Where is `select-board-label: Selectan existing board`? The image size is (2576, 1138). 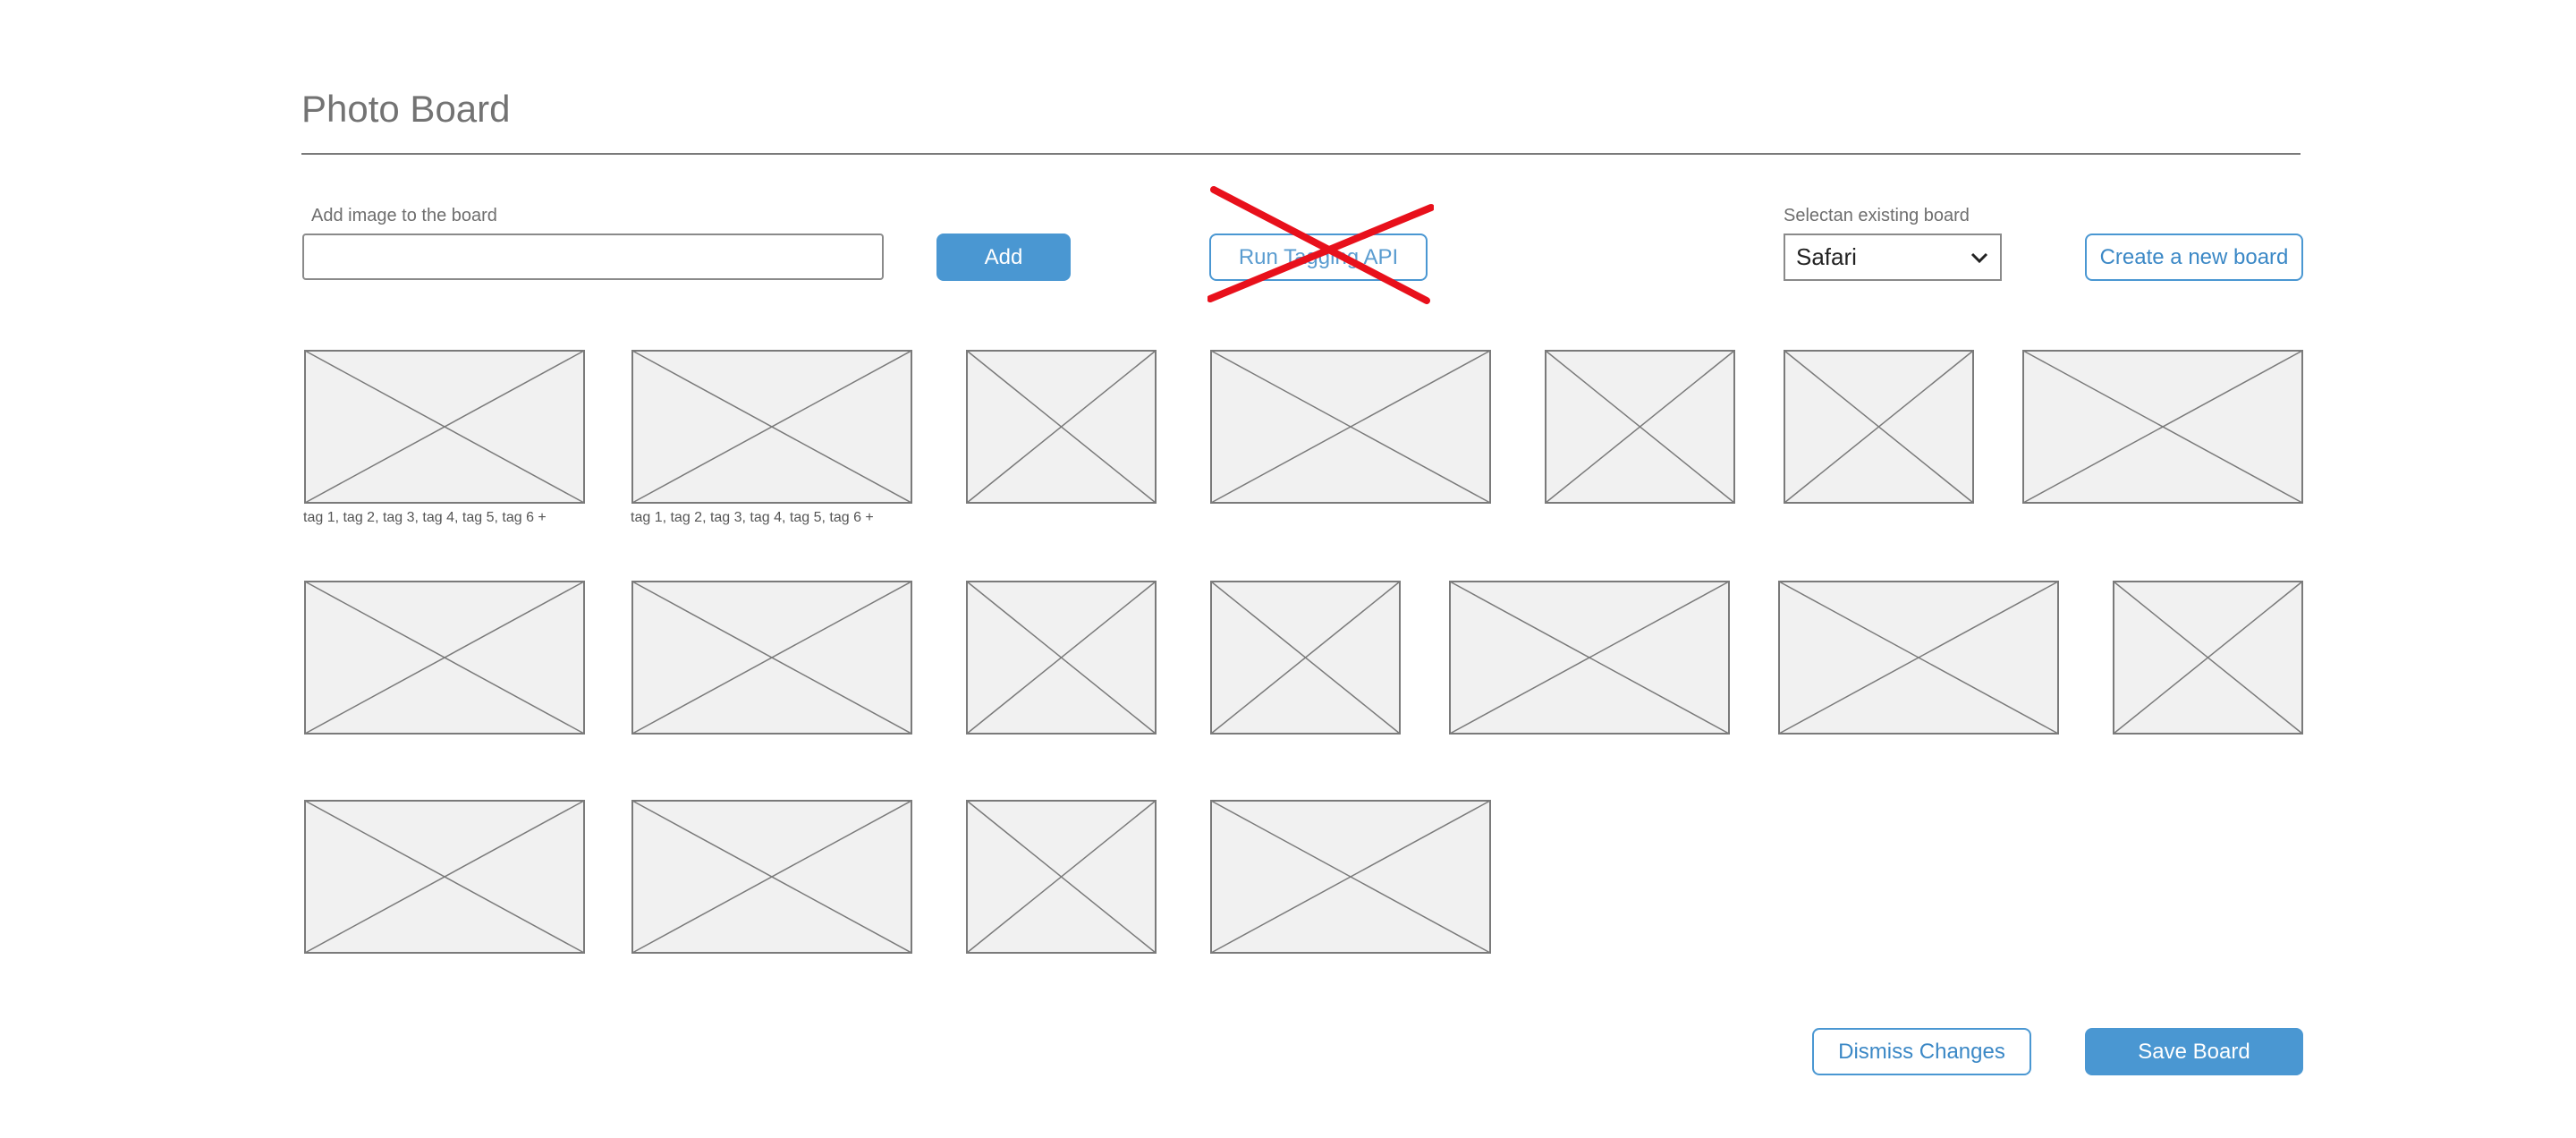 select-board-label: Selectan existing board is located at coordinates (1877, 215).